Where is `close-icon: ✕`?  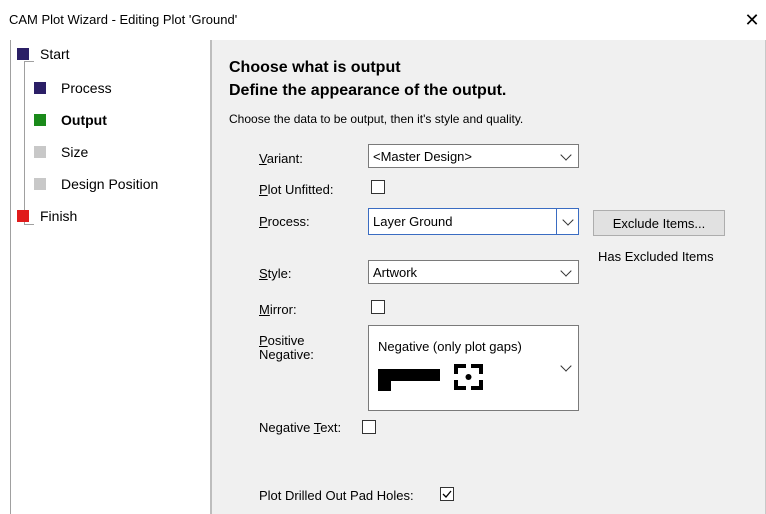 close-icon: ✕ is located at coordinates (752, 20).